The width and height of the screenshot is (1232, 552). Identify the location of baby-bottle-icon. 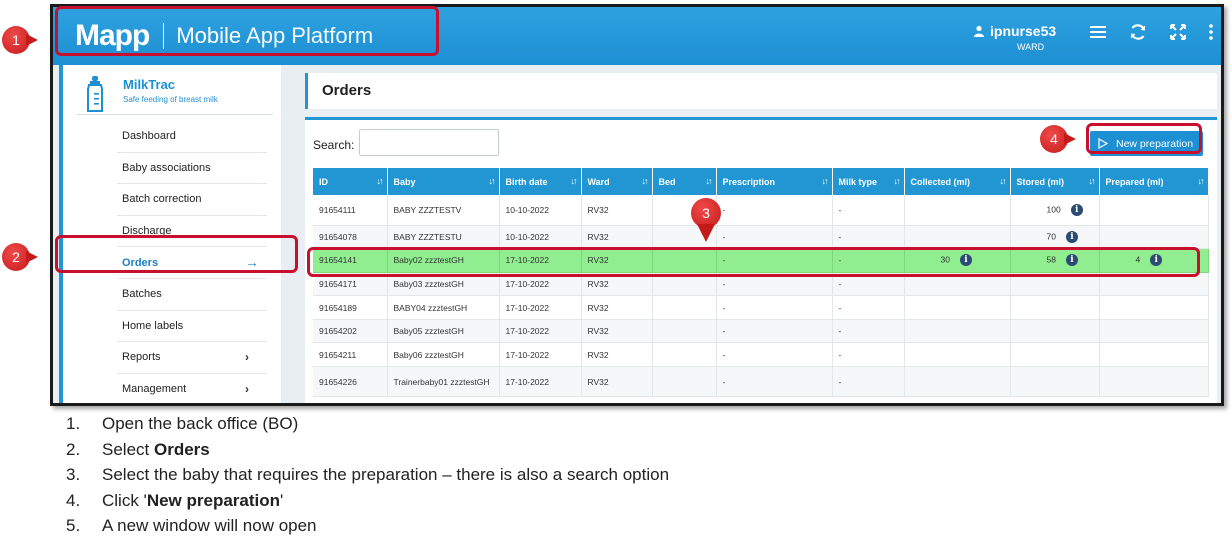
(95, 94).